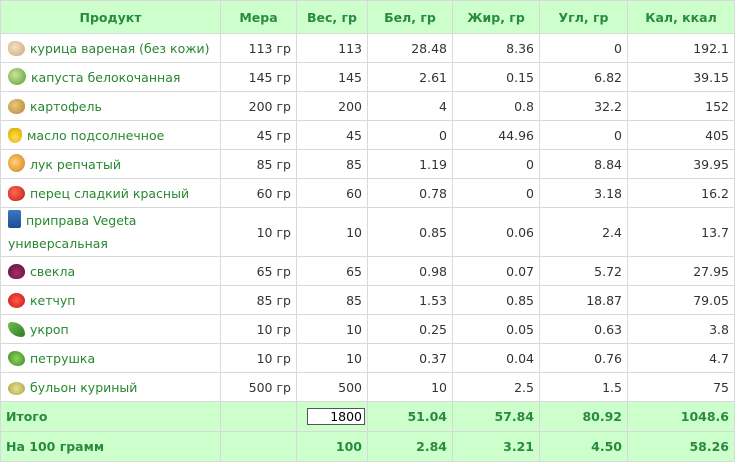 This screenshot has height=464, width=742. Describe the element at coordinates (681, 329) in the screenshot. I see `calories-cell: 3.8` at that location.